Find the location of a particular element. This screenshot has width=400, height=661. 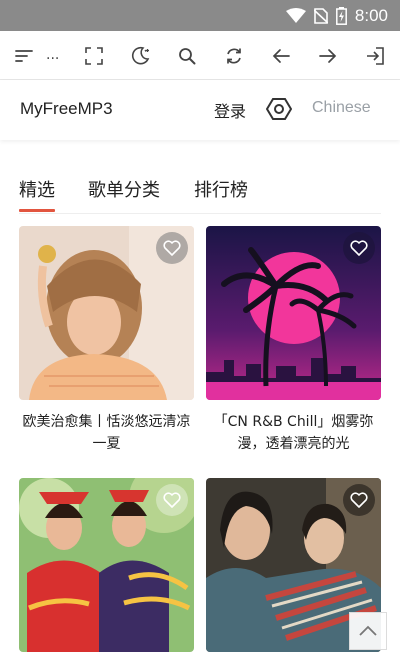

clock: 8:00 is located at coordinates (371, 15).